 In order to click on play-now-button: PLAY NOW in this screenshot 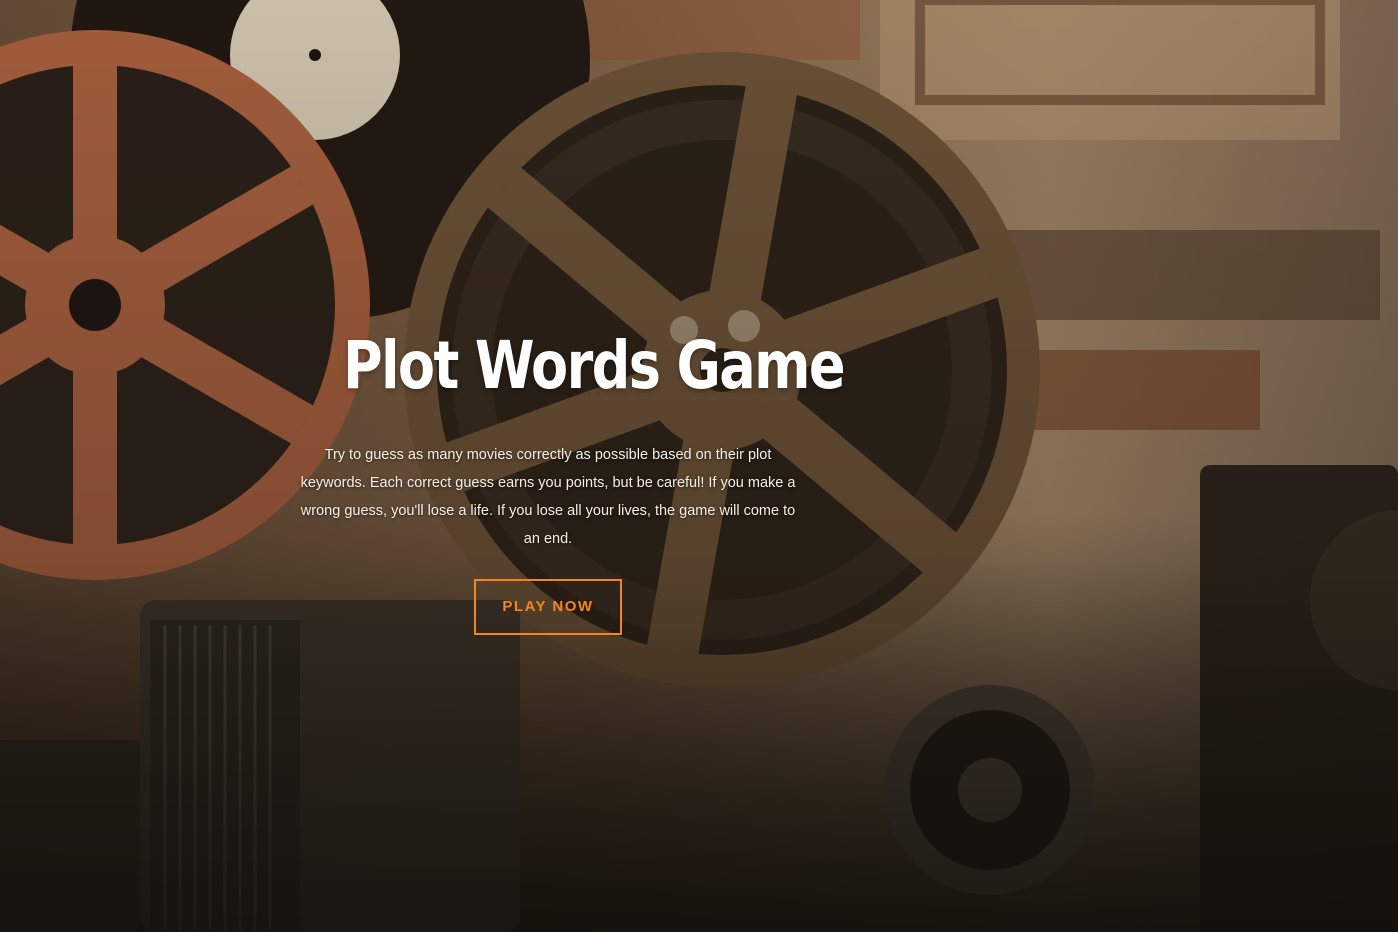, I will do `click(548, 606)`.